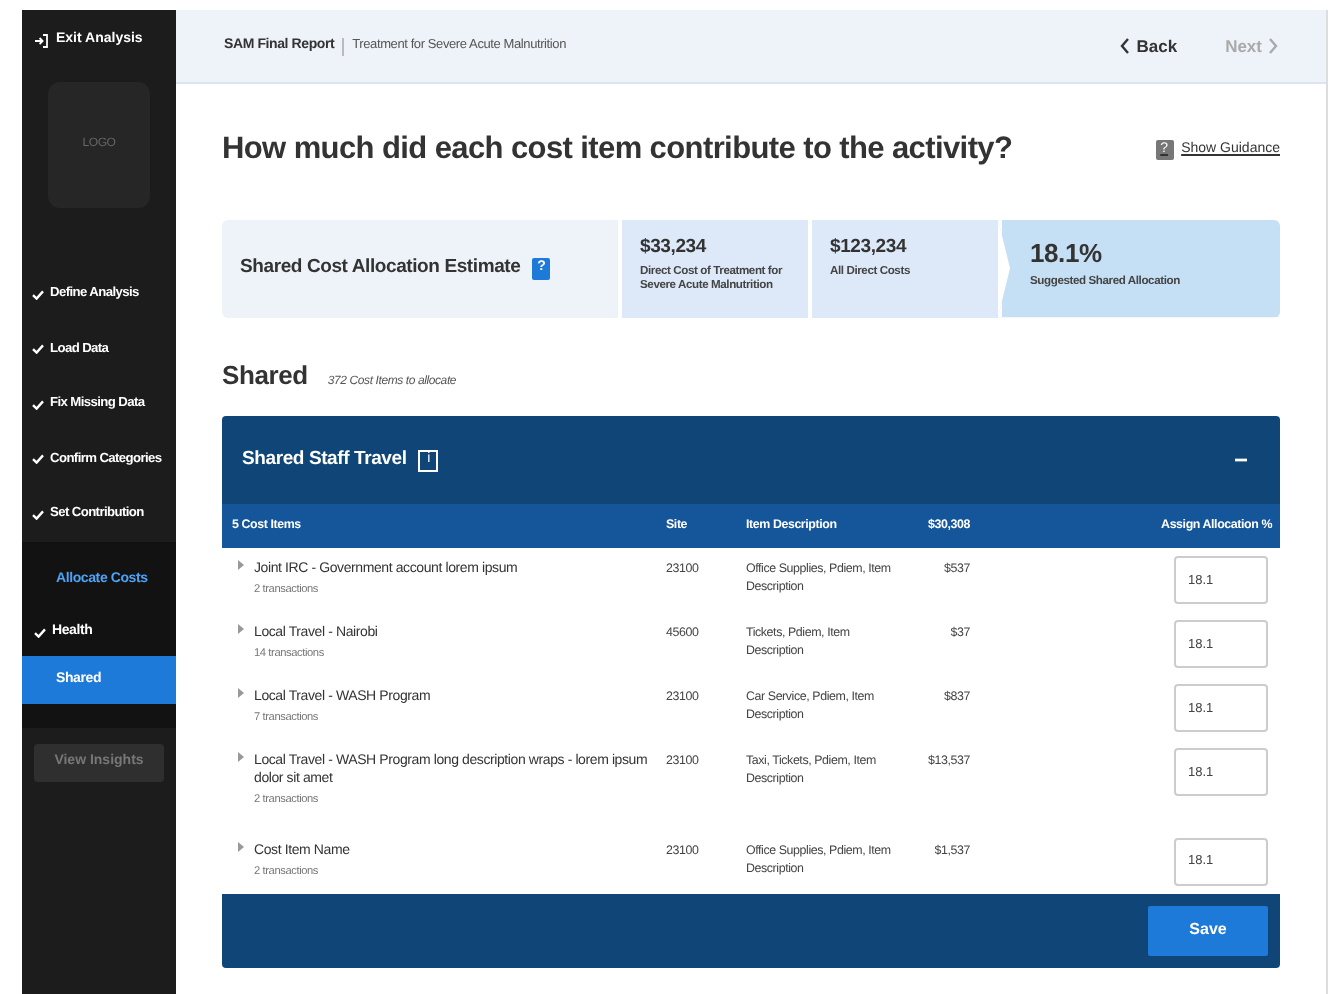  What do you see at coordinates (674, 247) in the screenshot?
I see `metric-value: $33,234` at bounding box center [674, 247].